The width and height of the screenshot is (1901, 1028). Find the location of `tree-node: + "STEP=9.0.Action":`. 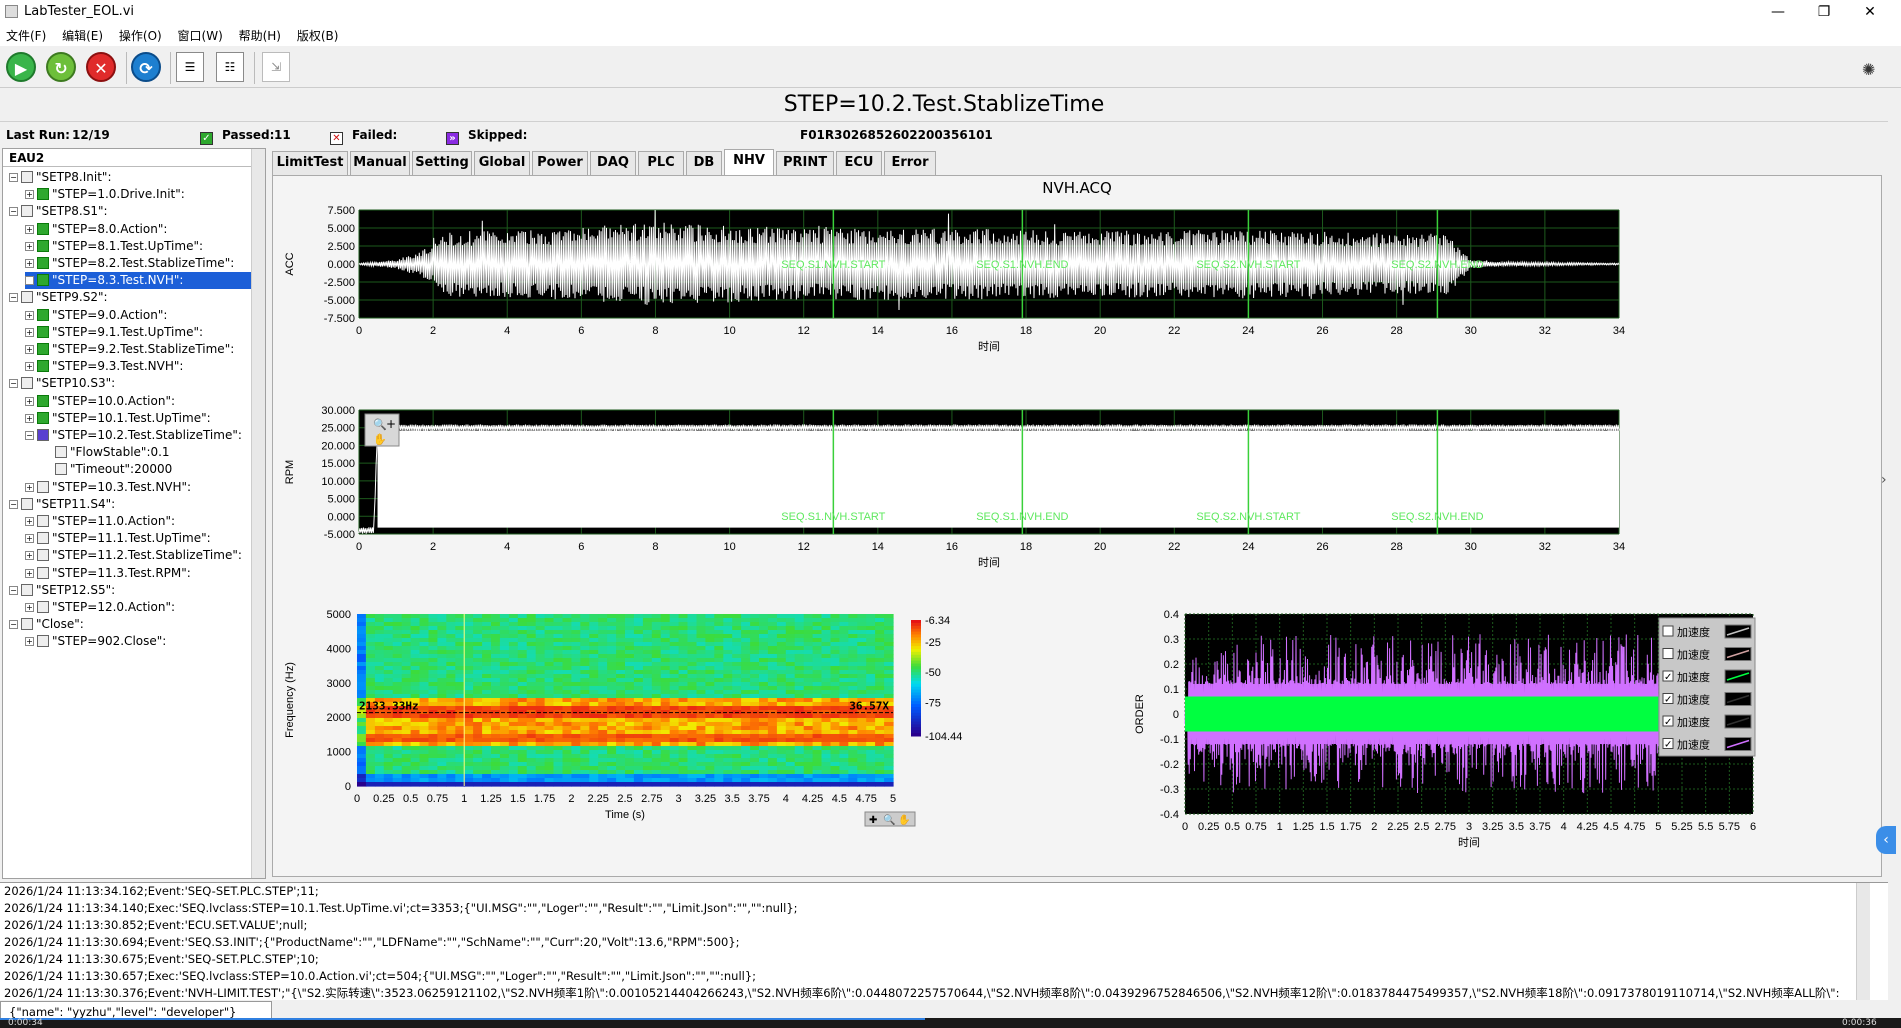

tree-node: + "STEP=9.0.Action": is located at coordinates (96, 315).